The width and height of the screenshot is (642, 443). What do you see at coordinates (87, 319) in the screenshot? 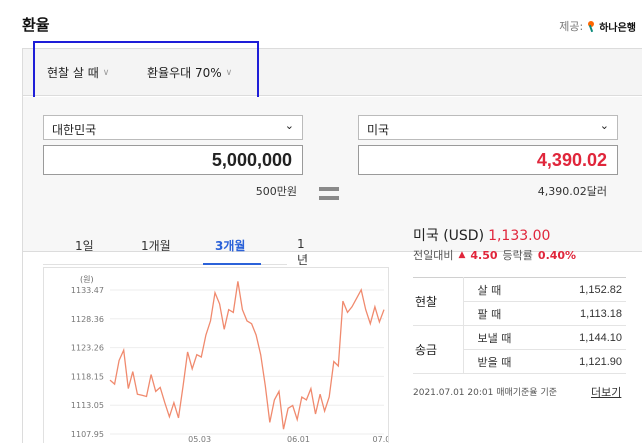
I see `y-tick-label: 1128.36` at bounding box center [87, 319].